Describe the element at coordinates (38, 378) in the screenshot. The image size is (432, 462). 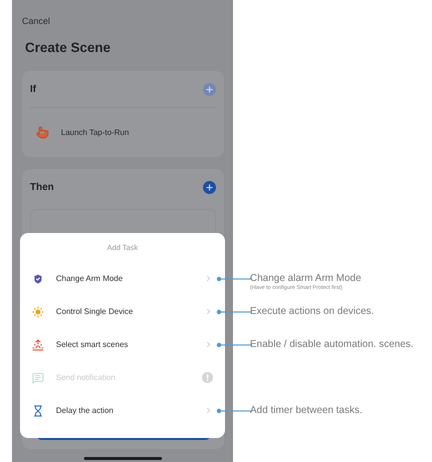
I see `message-icon` at that location.